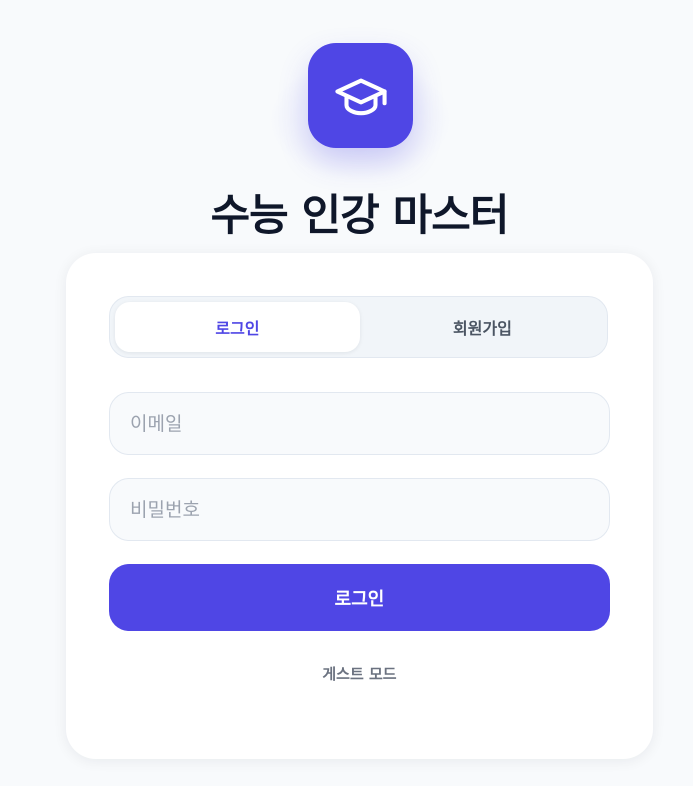 The height and width of the screenshot is (786, 693). I want to click on app-title: 수능 인강 마스터, so click(360, 216).